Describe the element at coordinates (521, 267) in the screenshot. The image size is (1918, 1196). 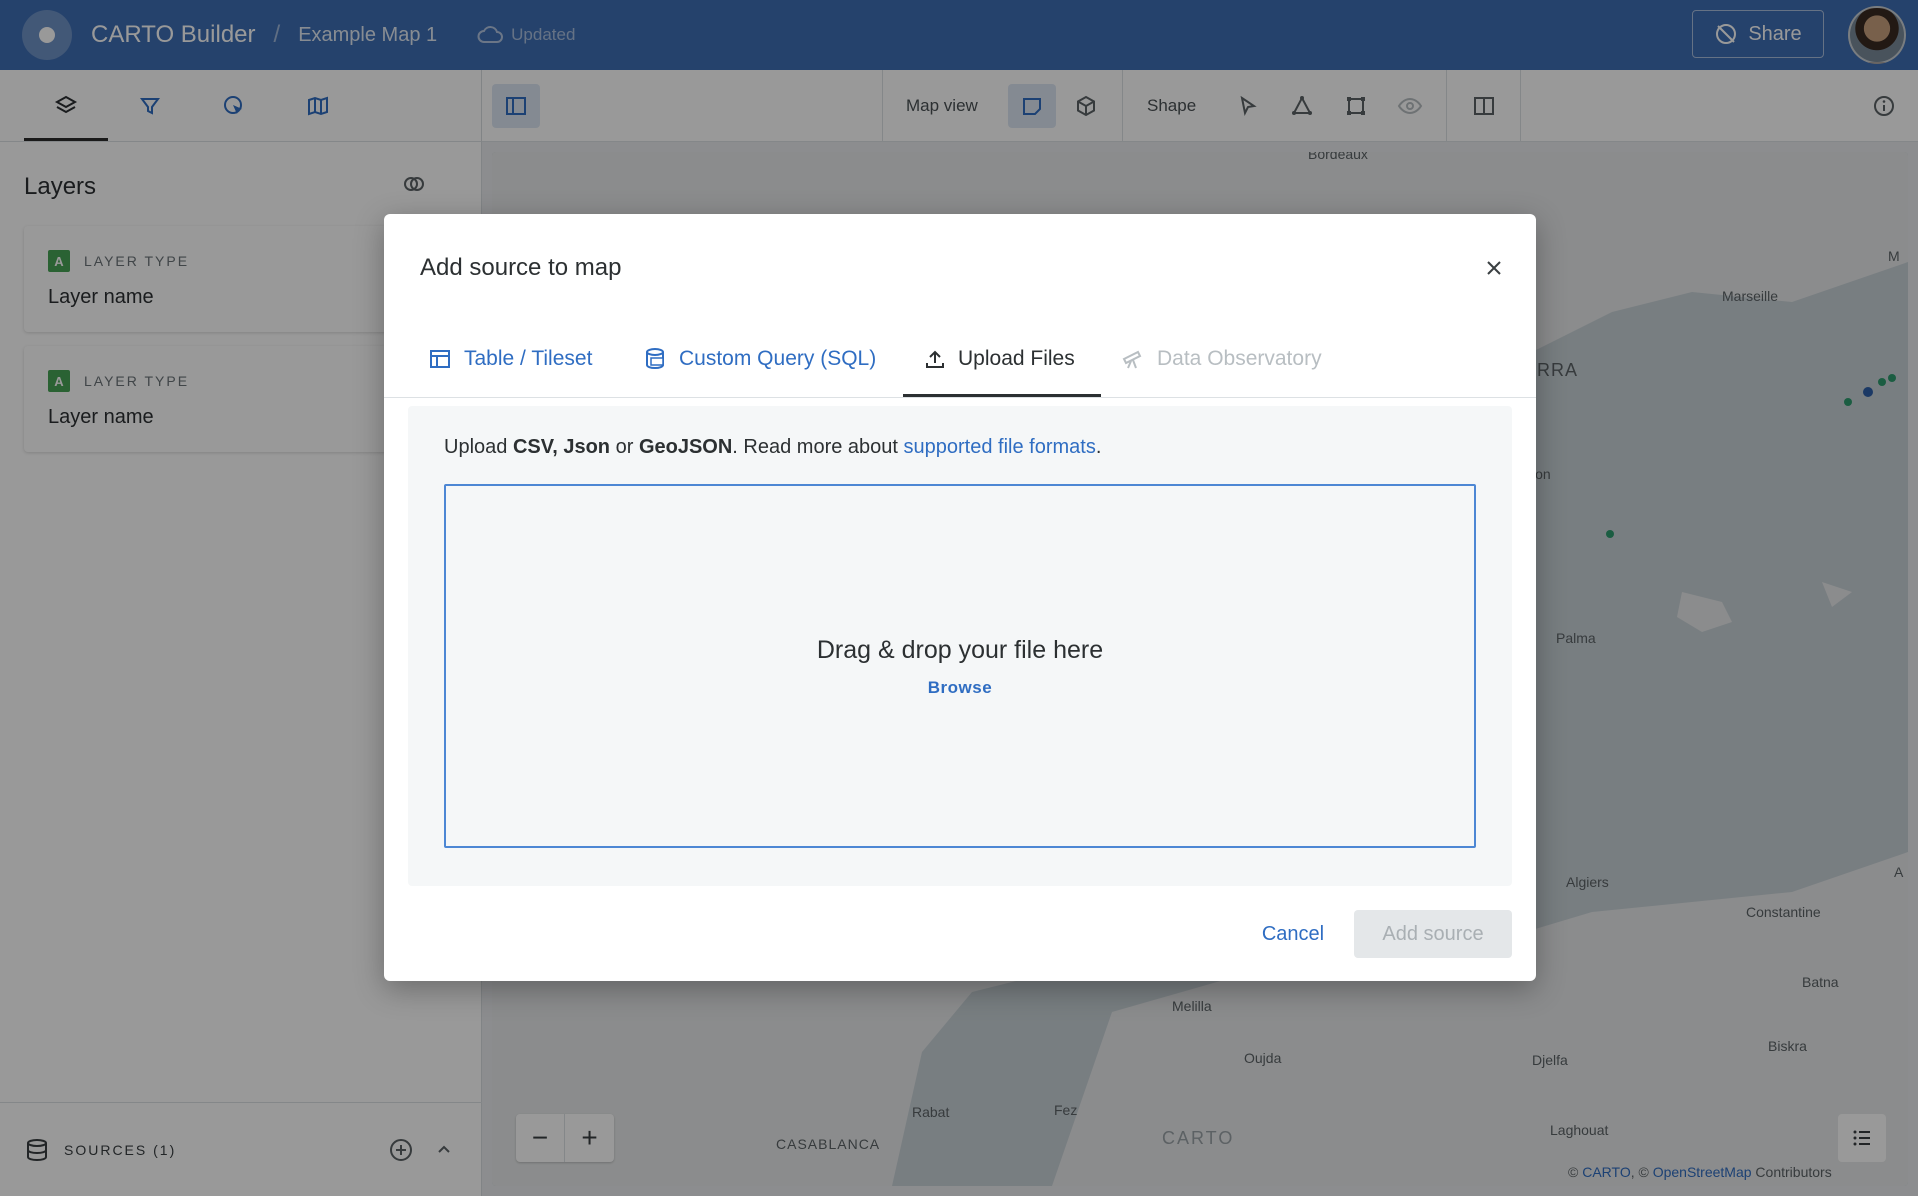
I see `dialog-title: Add source to map` at that location.